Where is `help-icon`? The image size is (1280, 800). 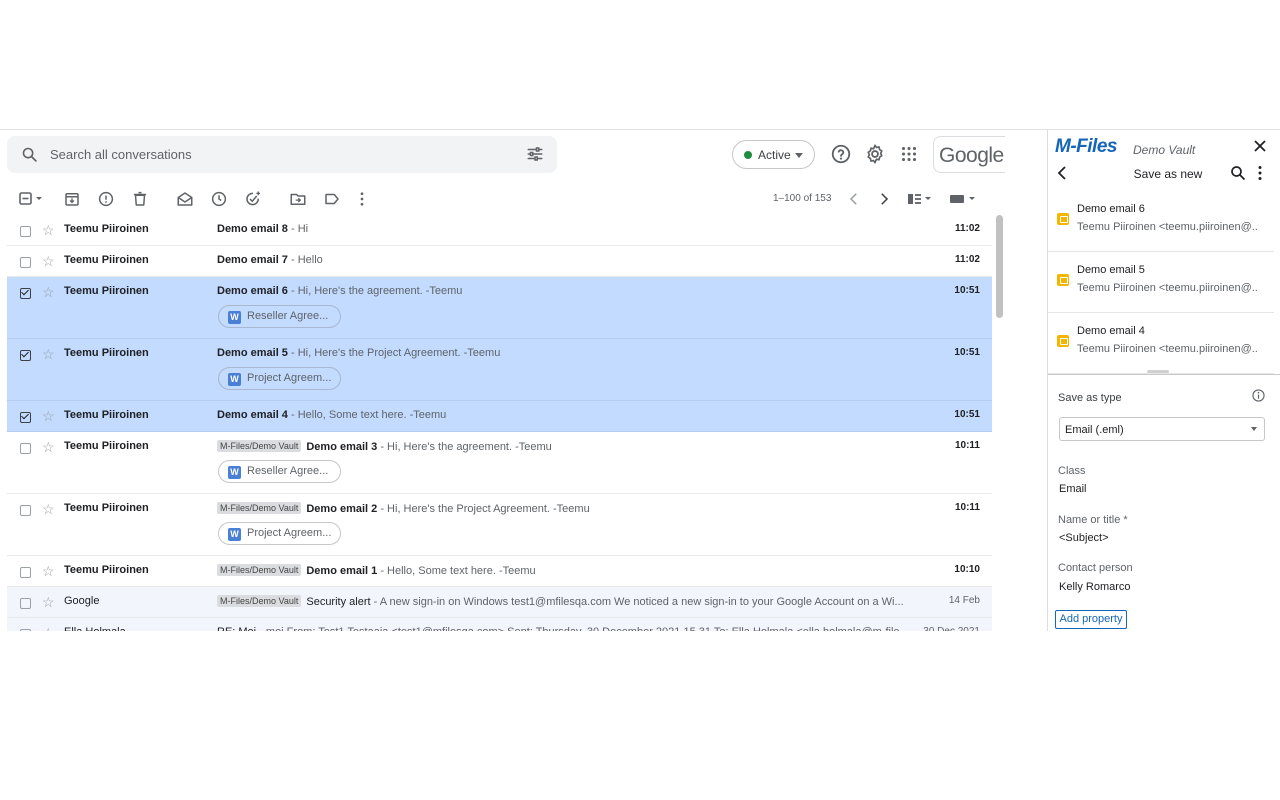 help-icon is located at coordinates (841, 154).